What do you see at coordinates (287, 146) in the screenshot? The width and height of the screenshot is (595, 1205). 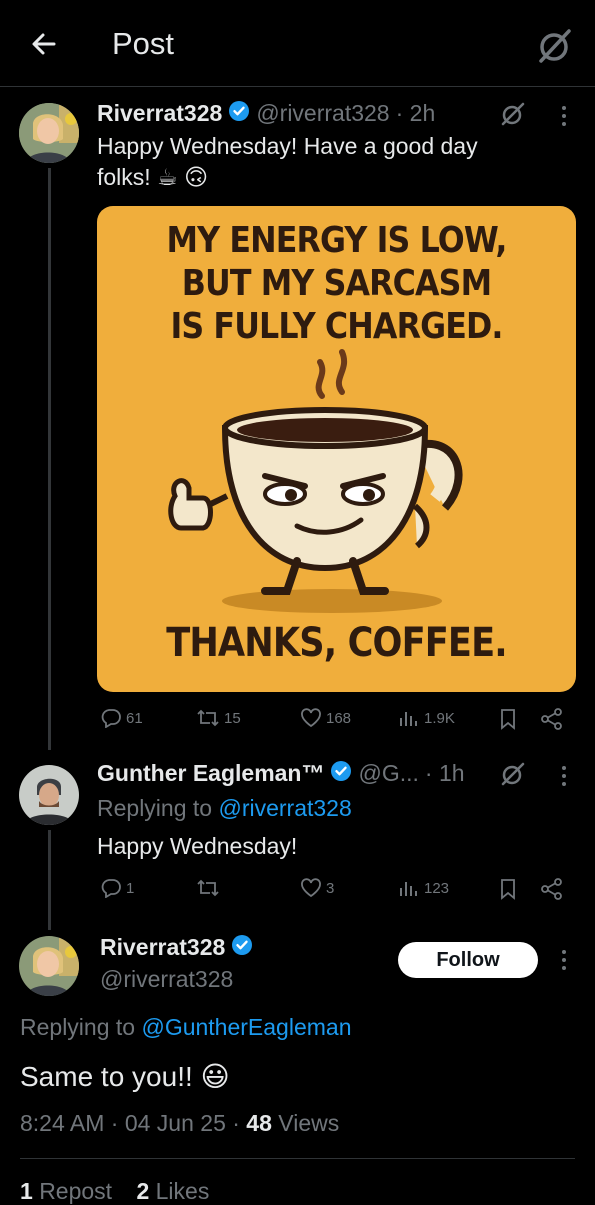 I see `post-text: Happy Wednesday! Have a good day` at bounding box center [287, 146].